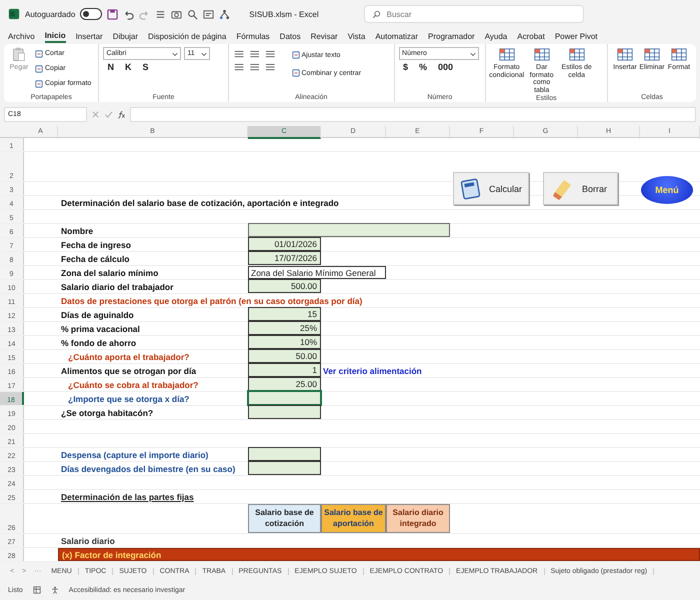  Describe the element at coordinates (135, 454) in the screenshot. I see `label-text: Despensa (capture el importe diario)` at that location.